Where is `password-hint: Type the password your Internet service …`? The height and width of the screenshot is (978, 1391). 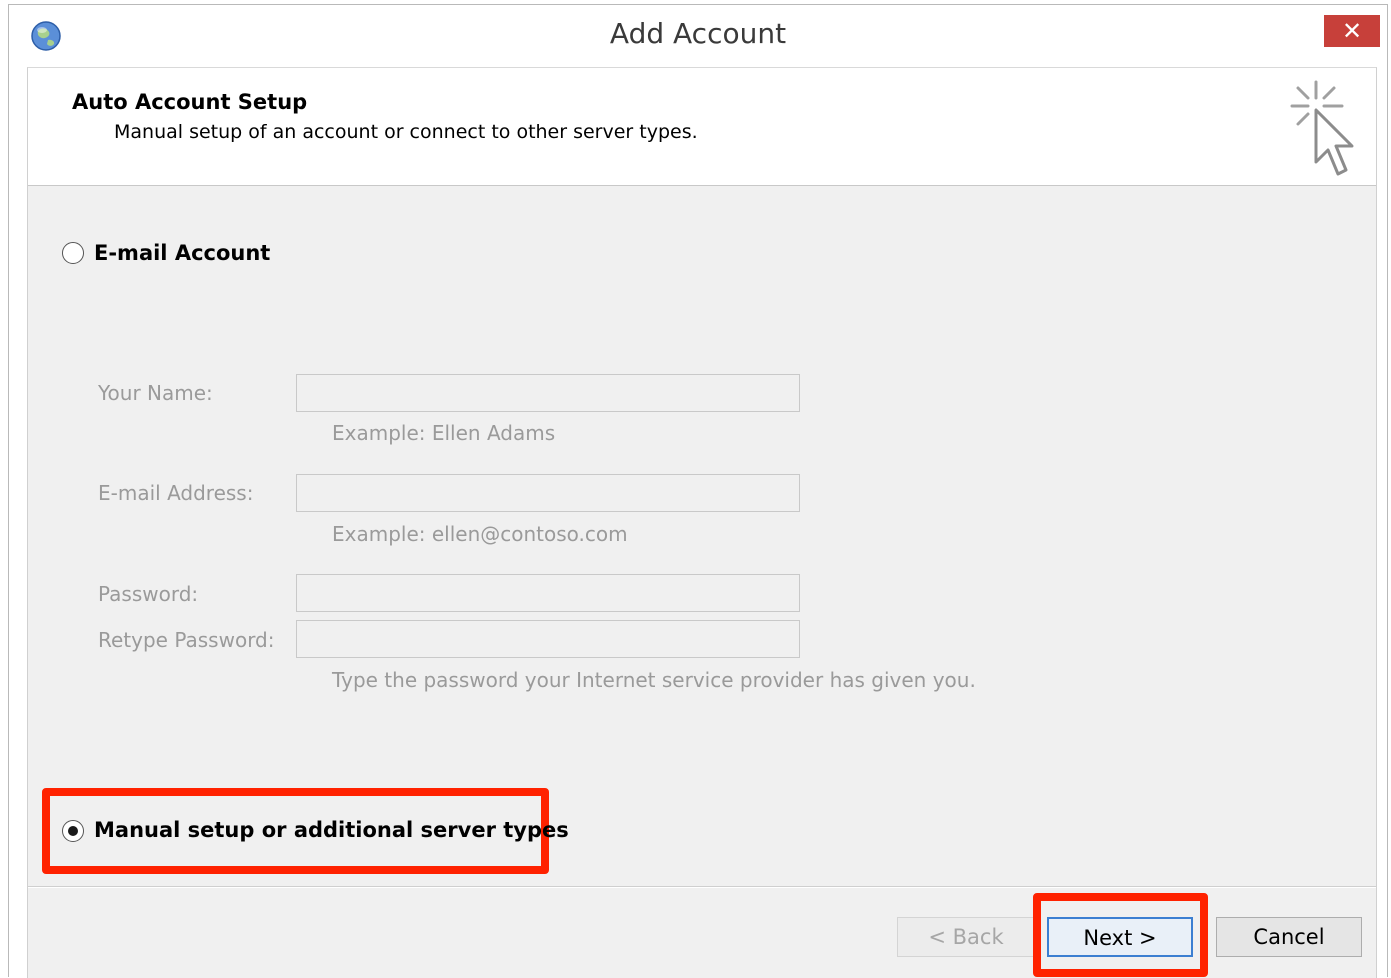 password-hint: Type the password your Internet service … is located at coordinates (654, 680).